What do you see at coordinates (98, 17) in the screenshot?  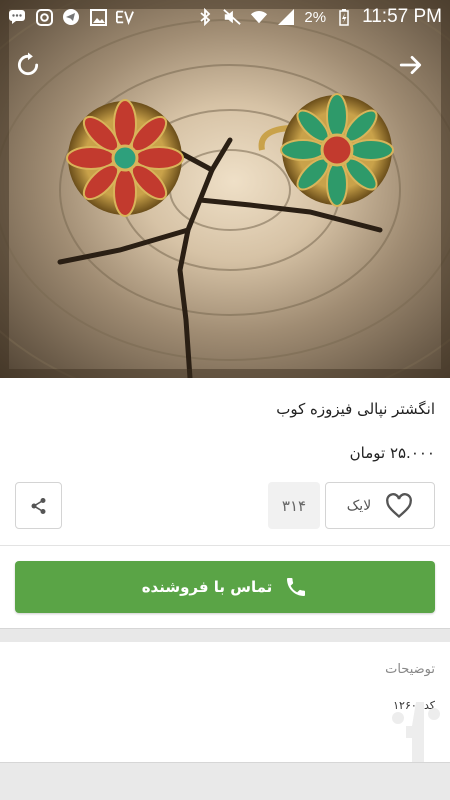 I see `gallery-icon` at bounding box center [98, 17].